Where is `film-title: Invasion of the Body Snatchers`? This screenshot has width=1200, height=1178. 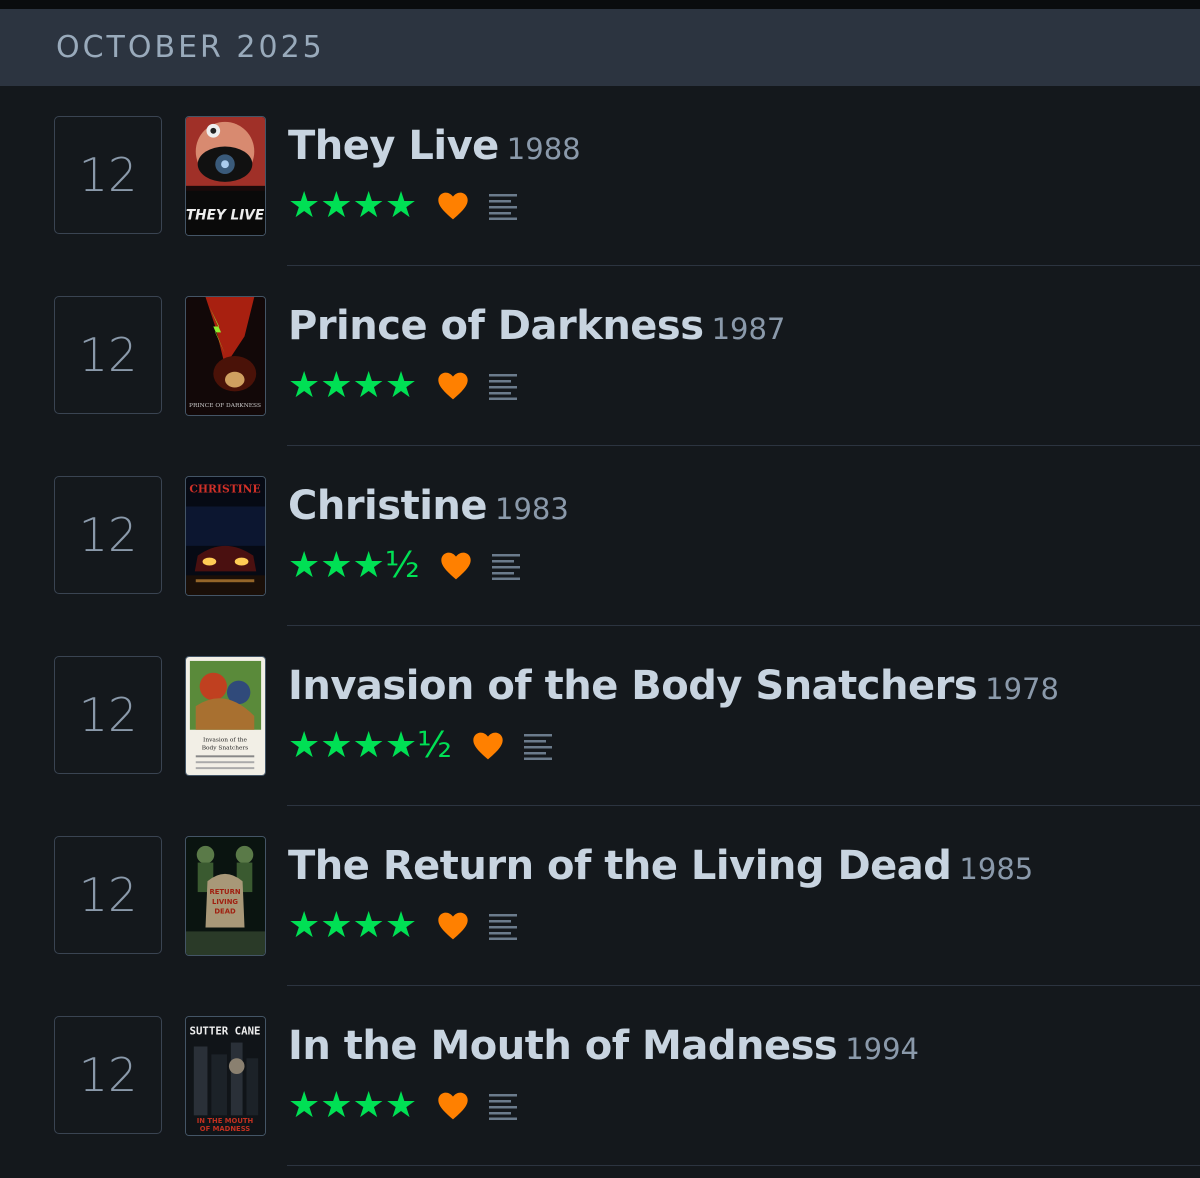
film-title: Invasion of the Body Snatchers is located at coordinates (633, 686).